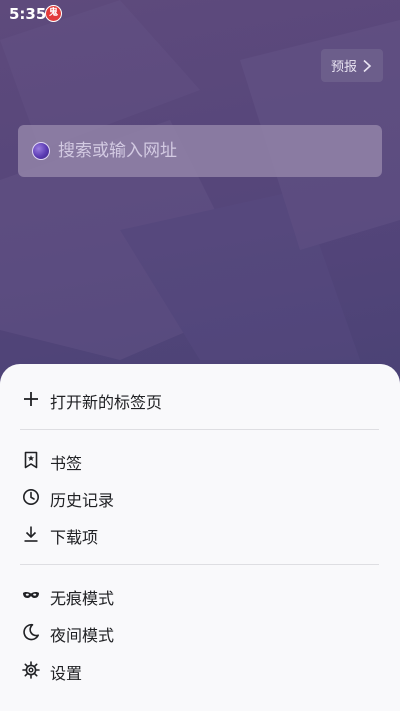 The height and width of the screenshot is (711, 400). I want to click on bookmark-star-icon, so click(31, 460).